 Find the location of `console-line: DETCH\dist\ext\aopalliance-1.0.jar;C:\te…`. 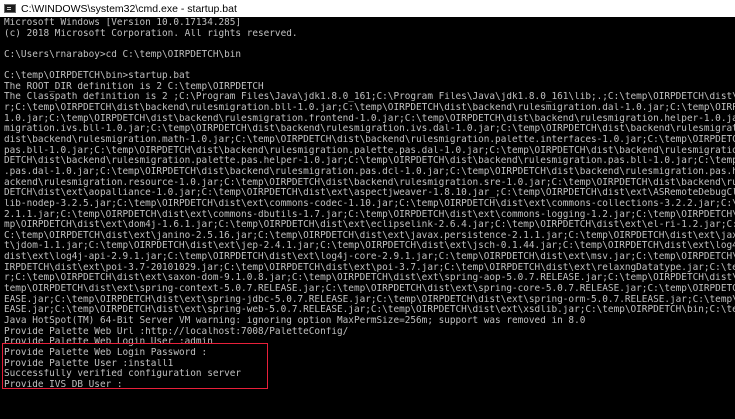

console-line: DETCH\dist\ext\aopalliance-1.0.jar;C:\te… is located at coordinates (369, 193).